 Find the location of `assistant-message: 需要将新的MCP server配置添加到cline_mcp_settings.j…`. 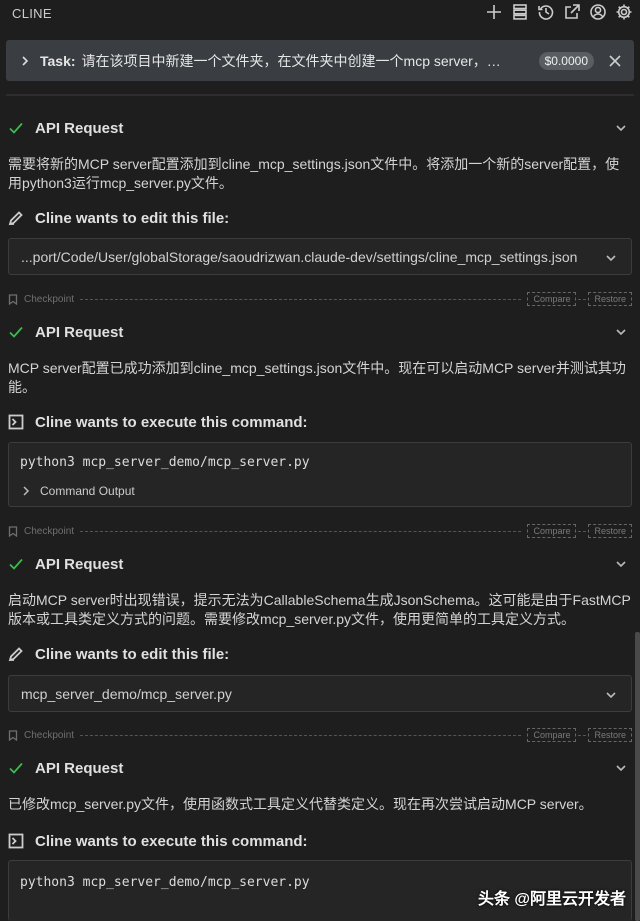

assistant-message: 需要将新的MCP server配置添加到cline_mcp_settings.j… is located at coordinates (314, 173).